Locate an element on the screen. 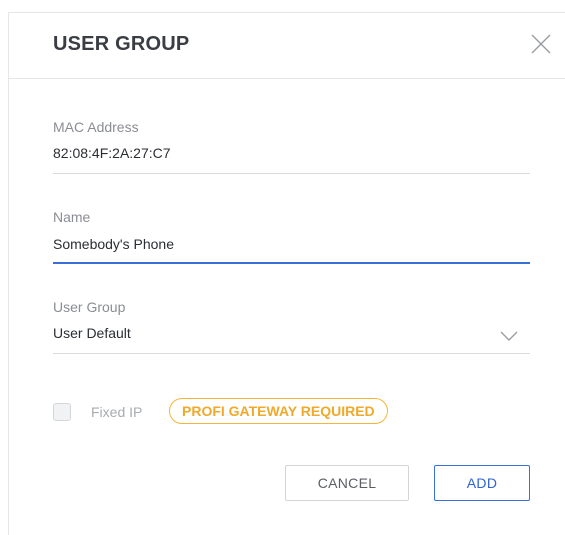 This screenshot has width=565, height=535. fixed-ip-checkbox is located at coordinates (62, 412).